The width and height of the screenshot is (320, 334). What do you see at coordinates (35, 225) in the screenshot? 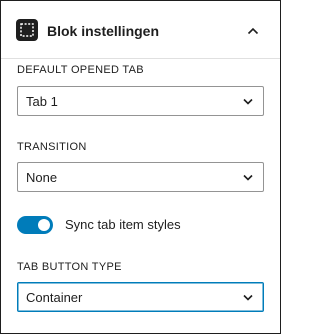
I see `sync-styles-toggle` at bounding box center [35, 225].